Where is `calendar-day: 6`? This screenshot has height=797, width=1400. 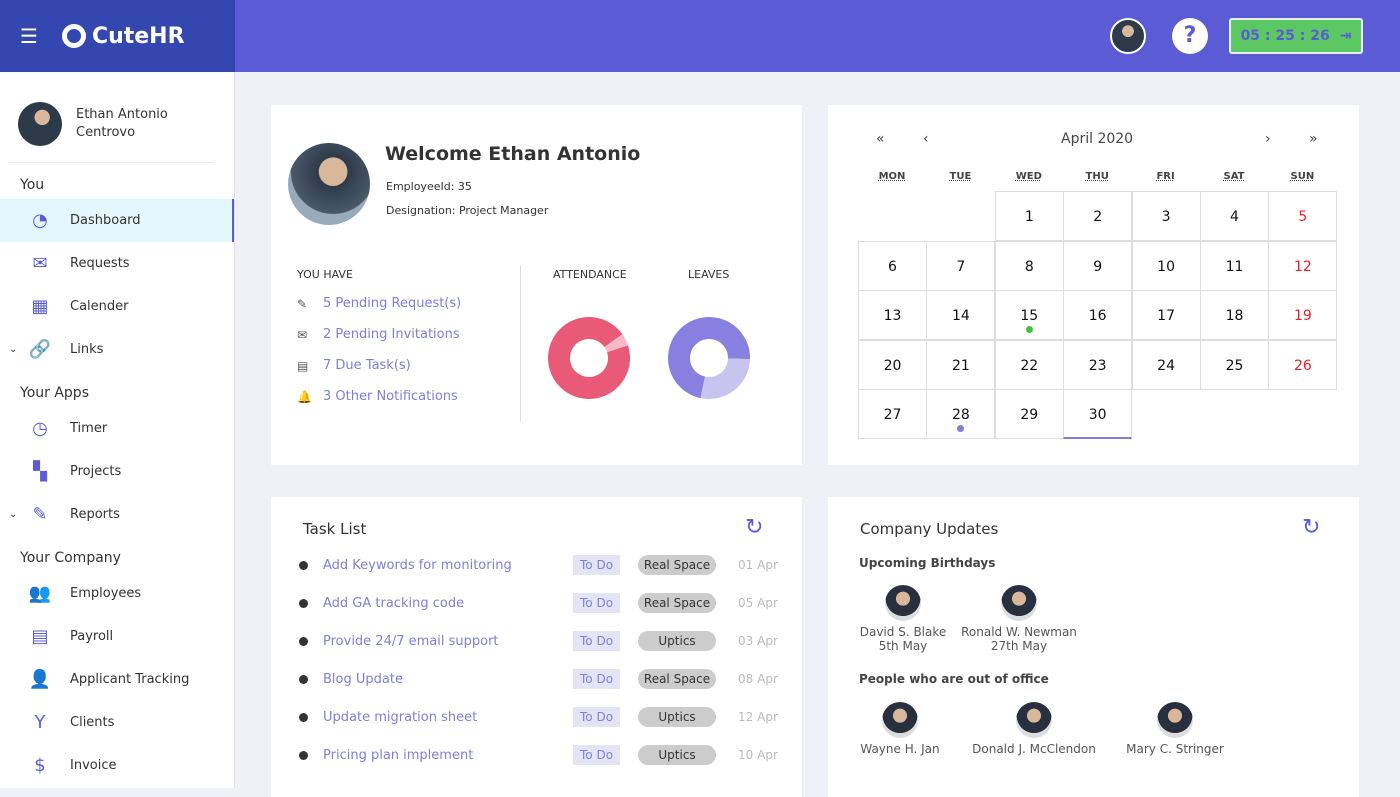 calendar-day: 6 is located at coordinates (892, 265).